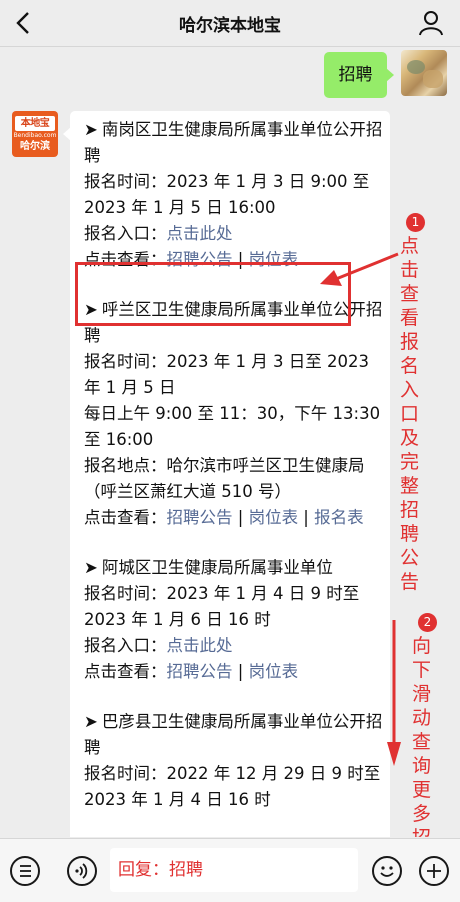 The width and height of the screenshot is (460, 902). I want to click on annotation-badge: 1, so click(415, 222).